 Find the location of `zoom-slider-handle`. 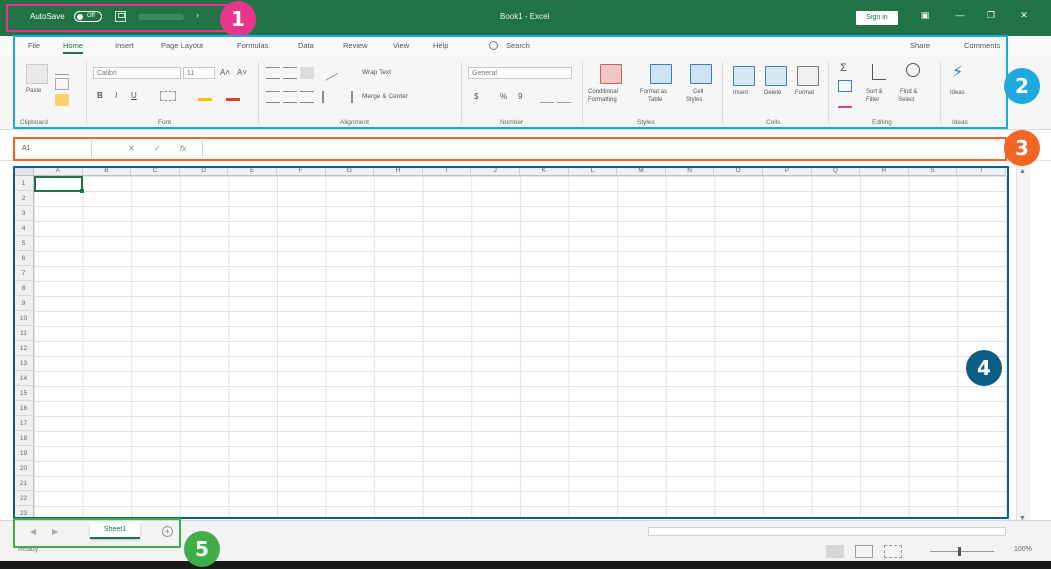

zoom-slider-handle is located at coordinates (959, 551).